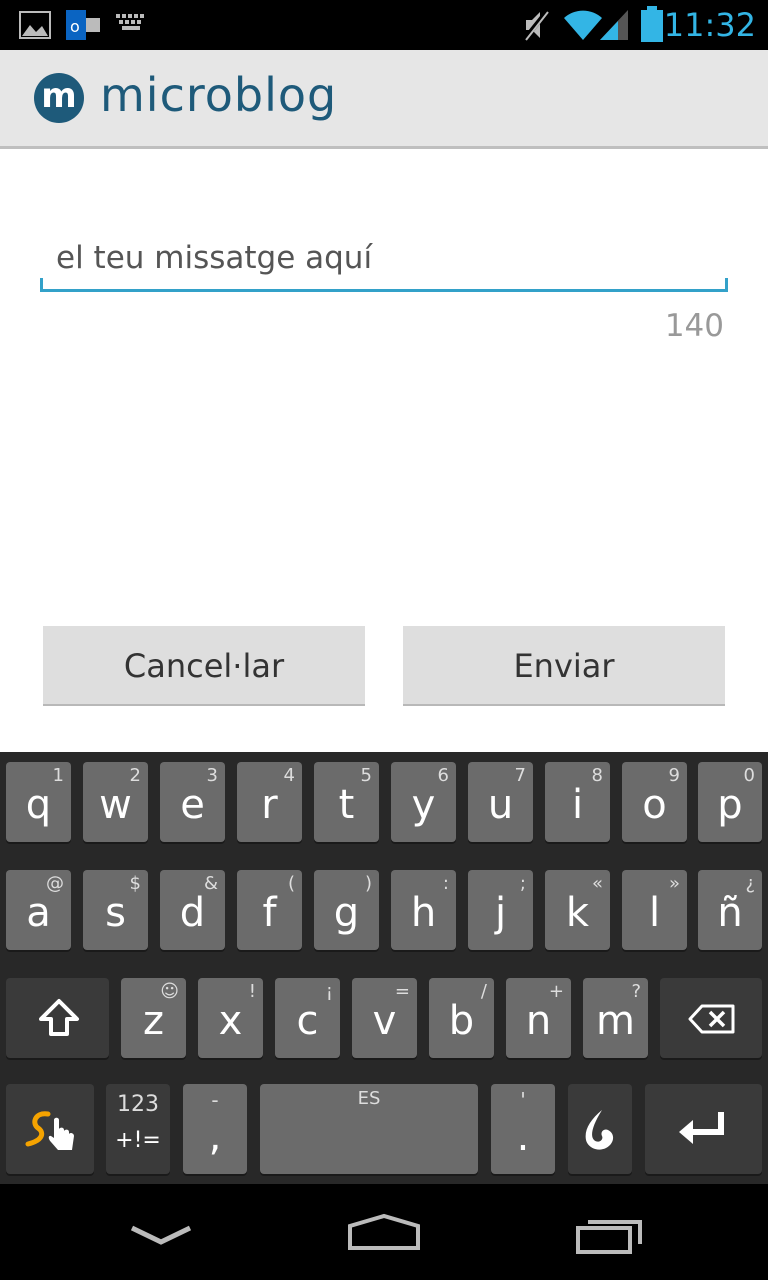 The width and height of the screenshot is (768, 1280). Describe the element at coordinates (730, 913) in the screenshot. I see `key-label: ñ` at that location.